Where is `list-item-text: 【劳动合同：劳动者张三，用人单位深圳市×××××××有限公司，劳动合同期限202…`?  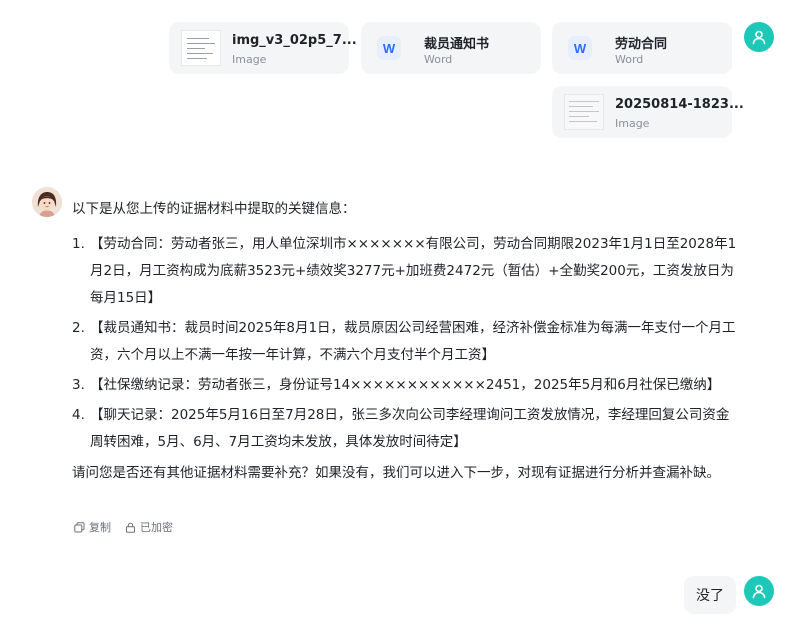 list-item-text: 【劳动合同：劳动者张三，用人单位深圳市×××××××有限公司，劳动合同期限202… is located at coordinates (413, 271).